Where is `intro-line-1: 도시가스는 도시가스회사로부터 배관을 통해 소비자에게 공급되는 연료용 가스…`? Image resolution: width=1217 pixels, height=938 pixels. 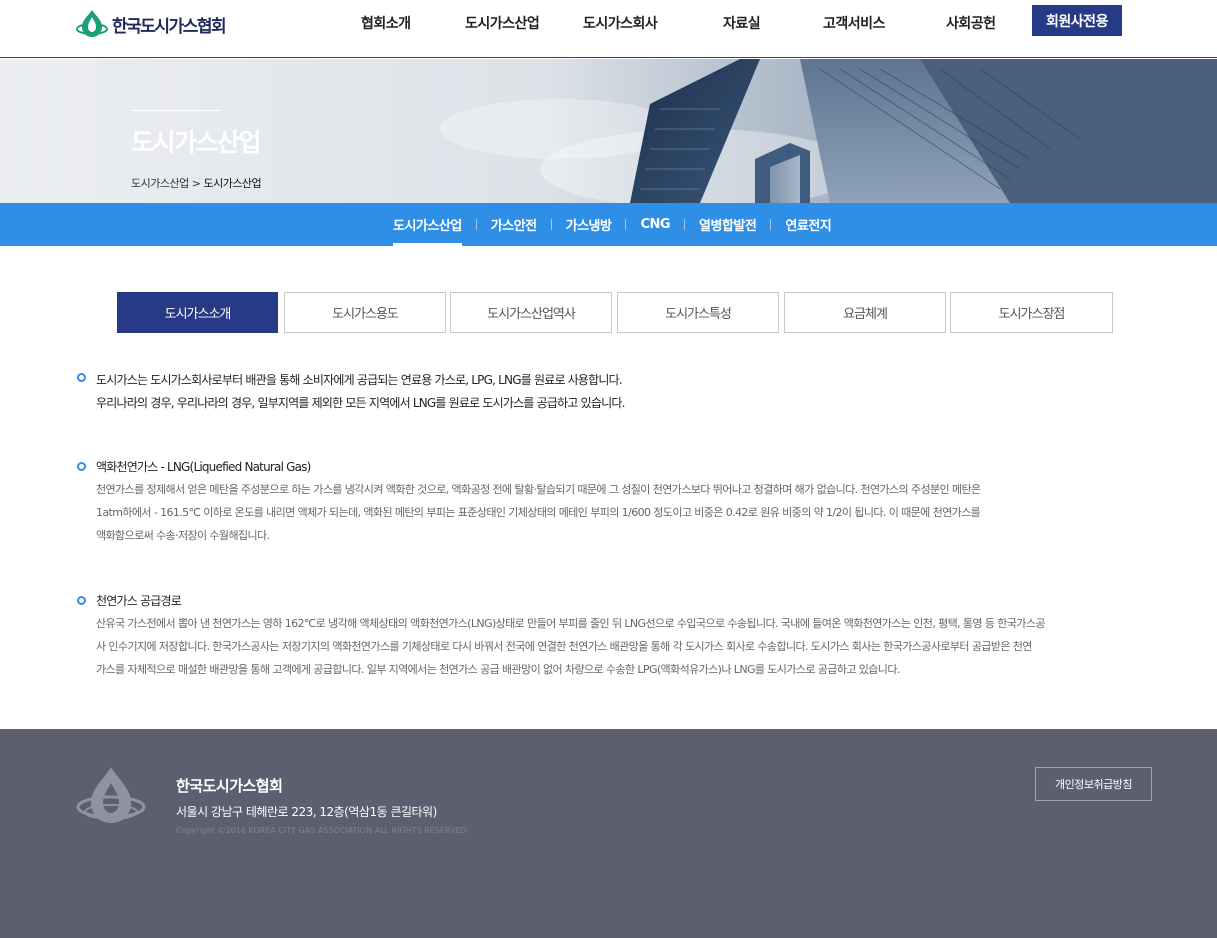 intro-line-1: 도시가스는 도시가스회사로부터 배관을 통해 소비자에게 공급되는 연료용 가스… is located at coordinates (359, 380).